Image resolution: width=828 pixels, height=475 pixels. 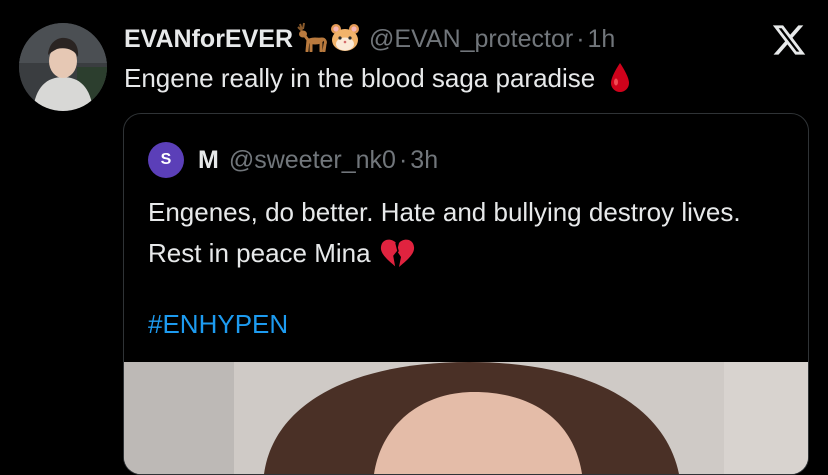 I want to click on deer-emoji, so click(x=311, y=39).